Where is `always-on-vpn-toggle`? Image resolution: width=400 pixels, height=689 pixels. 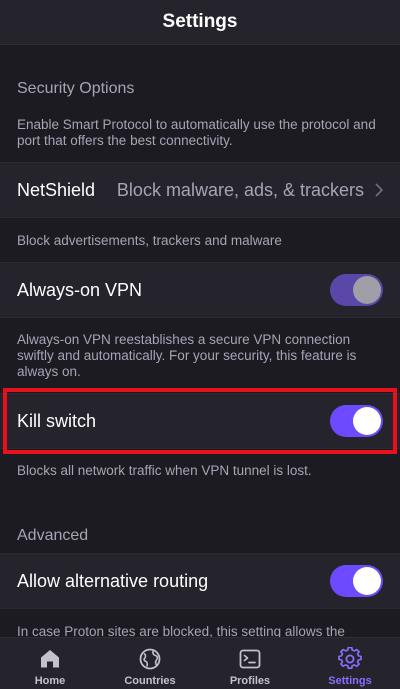 always-on-vpn-toggle is located at coordinates (356, 290).